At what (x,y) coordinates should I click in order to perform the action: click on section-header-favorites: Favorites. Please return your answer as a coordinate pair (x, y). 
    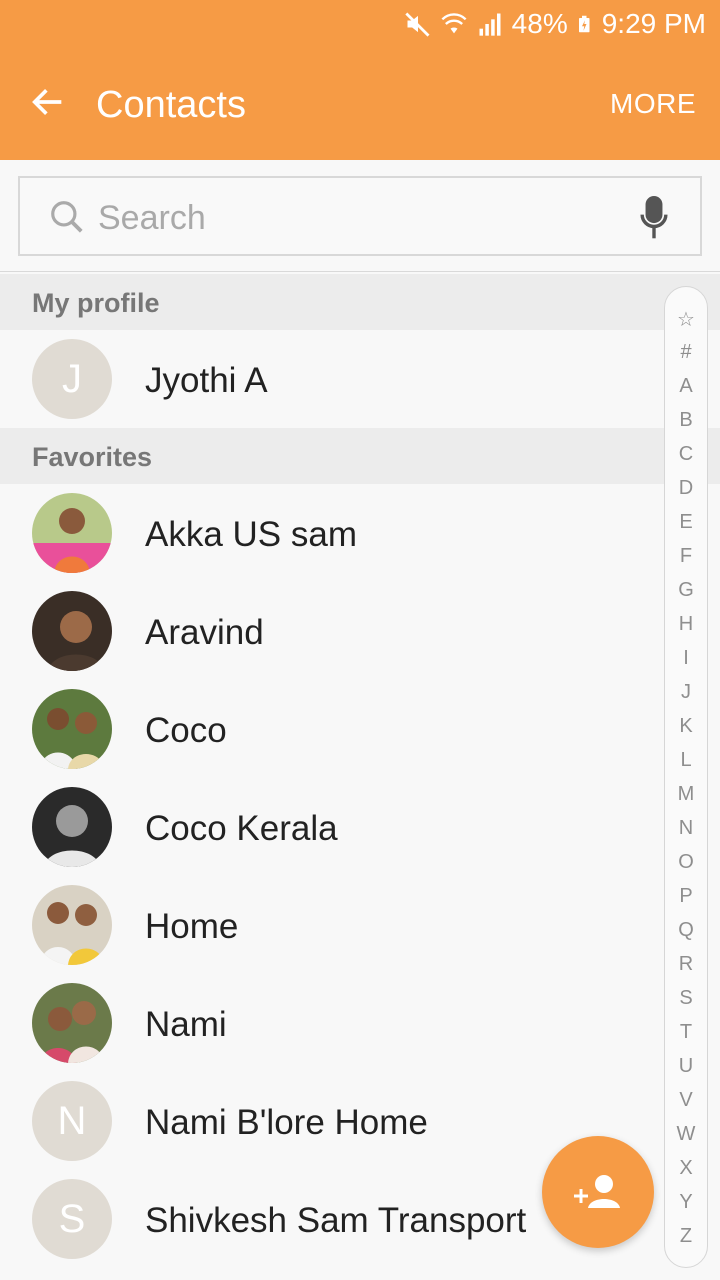
    Looking at the image, I should click on (360, 456).